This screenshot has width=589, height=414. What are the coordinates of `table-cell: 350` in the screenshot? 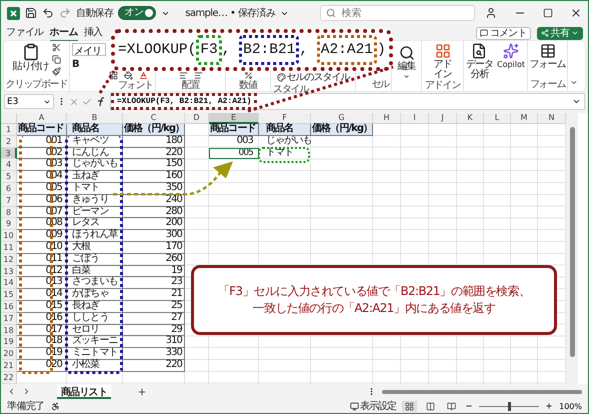 It's located at (154, 188).